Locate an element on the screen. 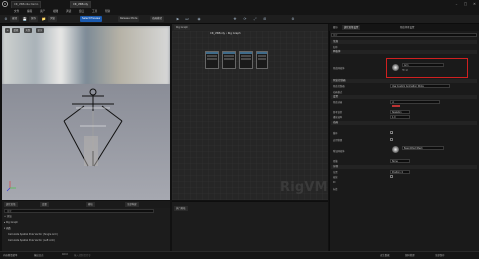  compile-button: 编译 is located at coordinates (15, 19).